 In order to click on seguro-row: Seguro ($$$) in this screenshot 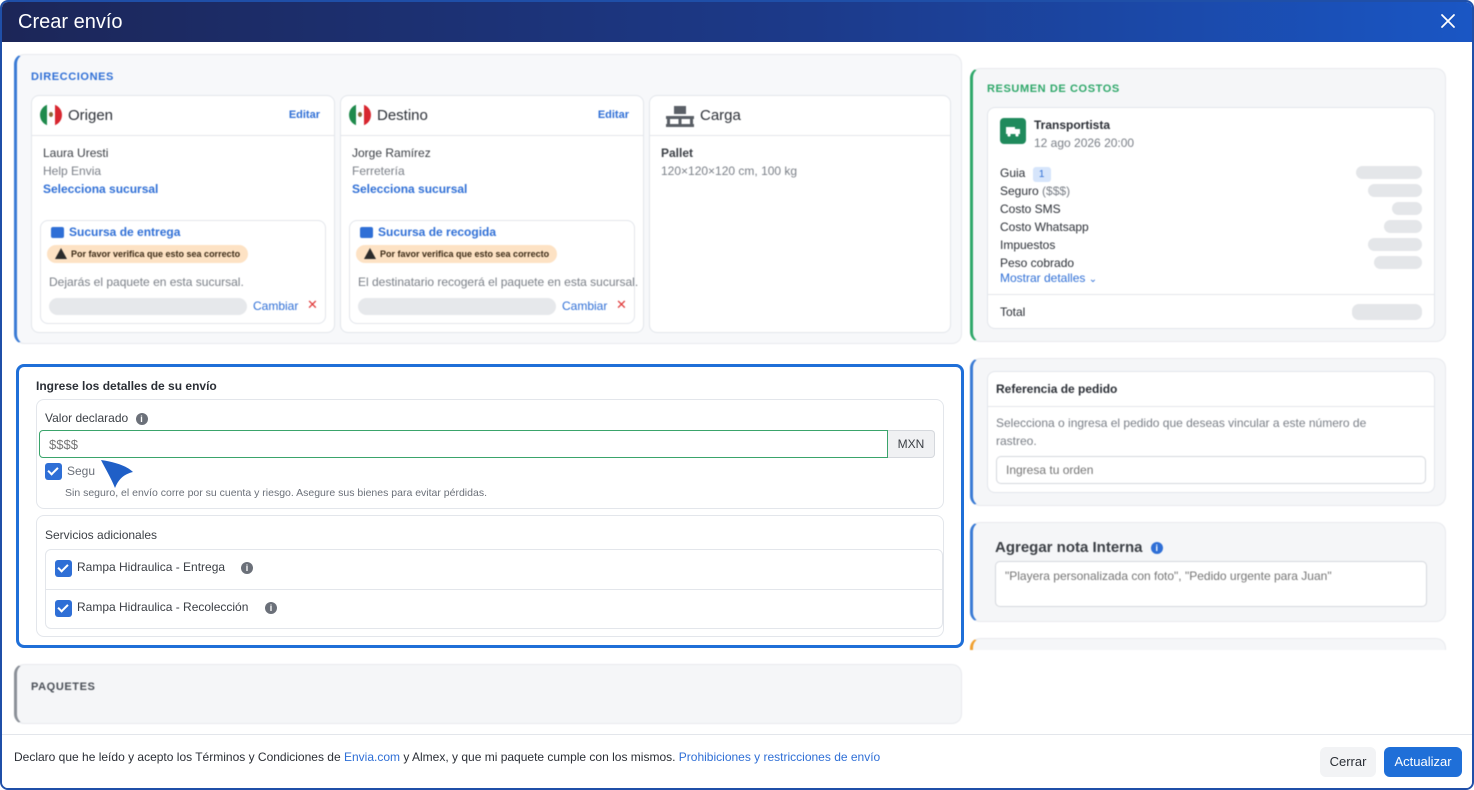, I will do `click(1035, 191)`.